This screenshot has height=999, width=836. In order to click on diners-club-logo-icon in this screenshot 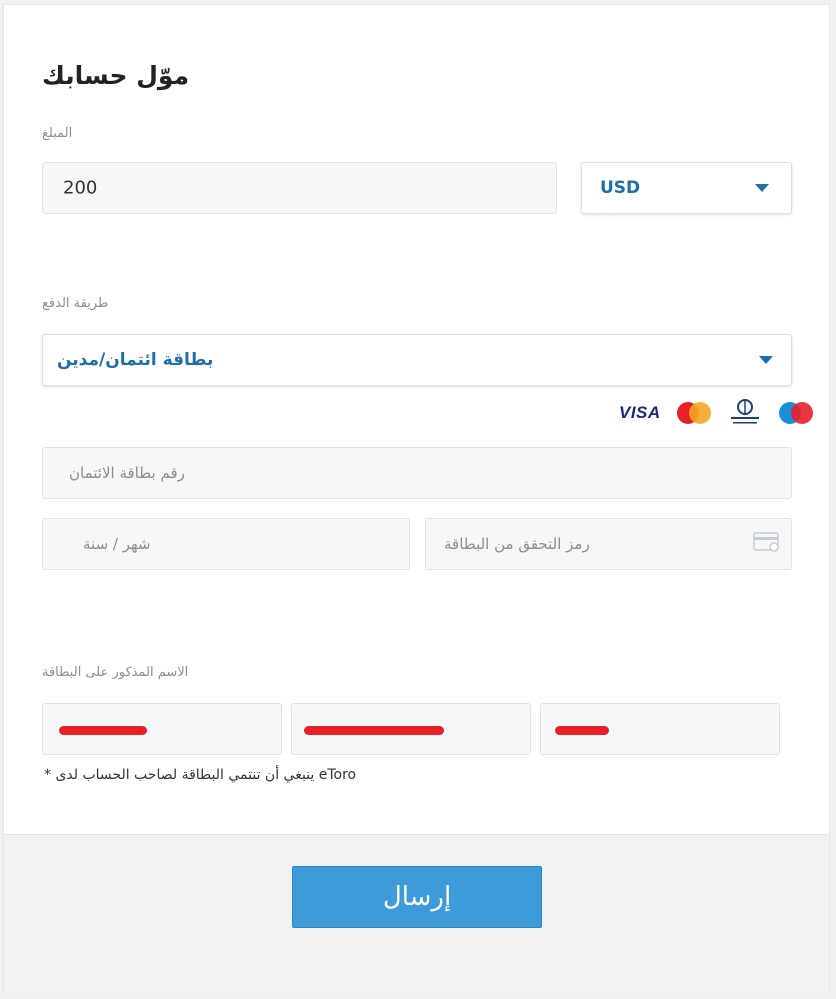, I will do `click(745, 413)`.